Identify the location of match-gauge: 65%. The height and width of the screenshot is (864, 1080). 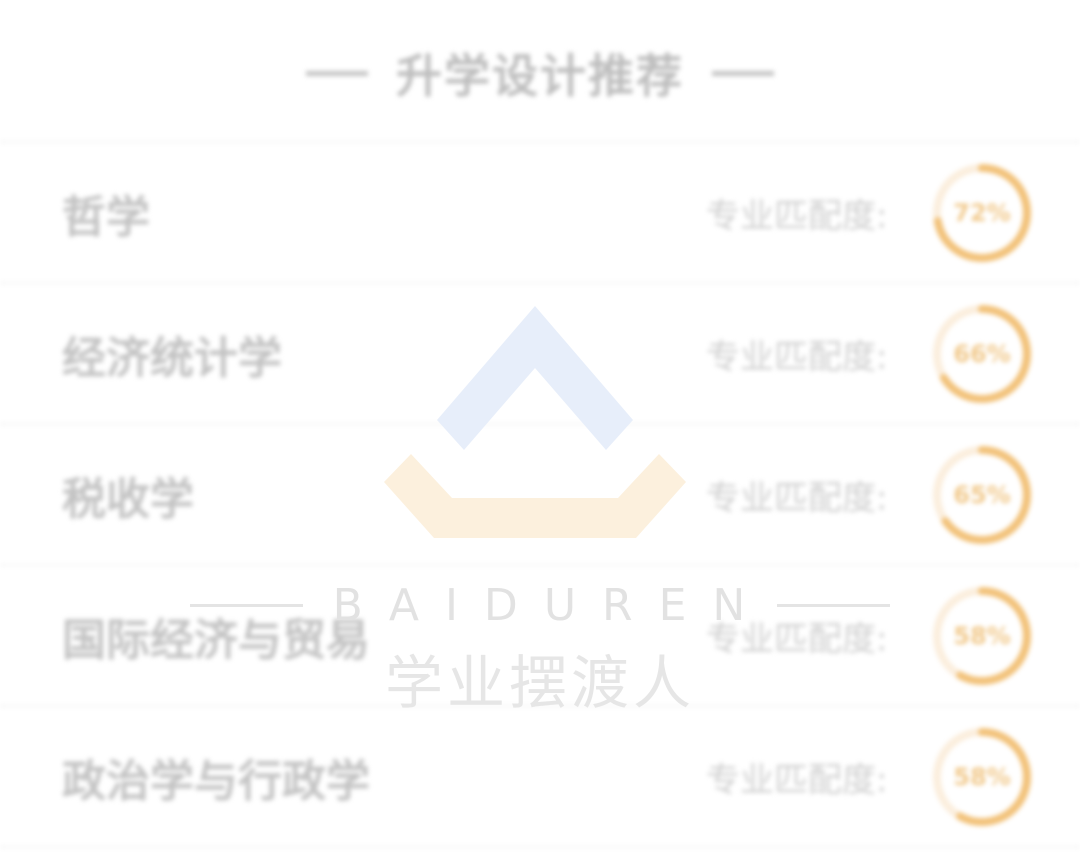
(982, 495).